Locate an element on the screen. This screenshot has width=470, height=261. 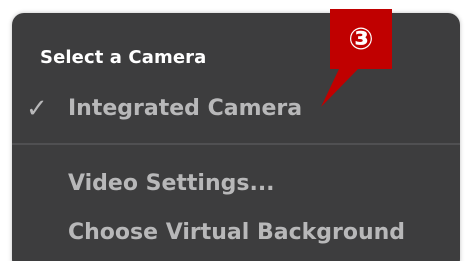
menu-header: Select a Camera is located at coordinates (123, 57).